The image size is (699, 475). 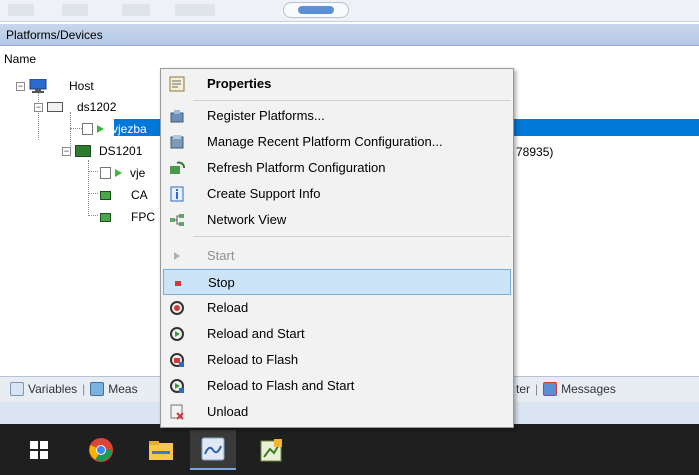 I want to click on reload-flash-start-icon, so click(x=177, y=386).